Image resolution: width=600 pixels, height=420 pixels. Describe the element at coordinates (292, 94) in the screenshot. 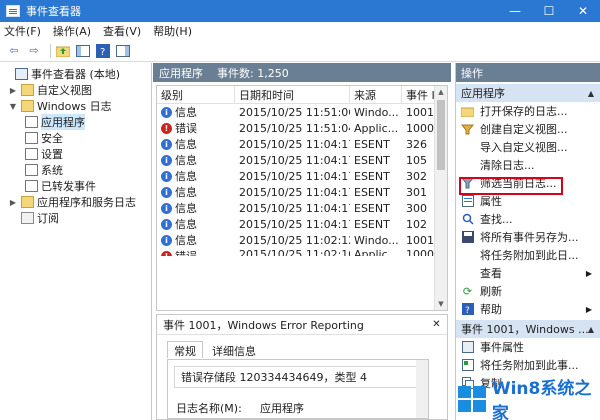

I see `column-datetime: 日期和时间` at that location.